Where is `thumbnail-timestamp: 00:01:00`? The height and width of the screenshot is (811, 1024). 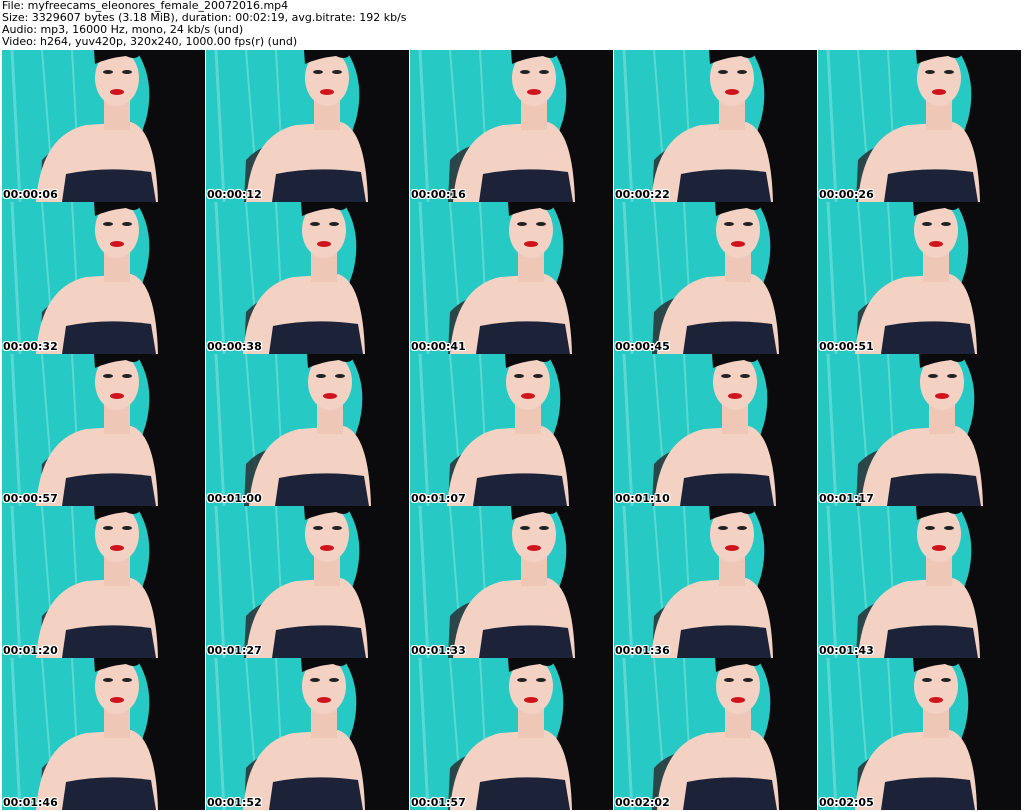
thumbnail-timestamp: 00:01:00 is located at coordinates (234, 498).